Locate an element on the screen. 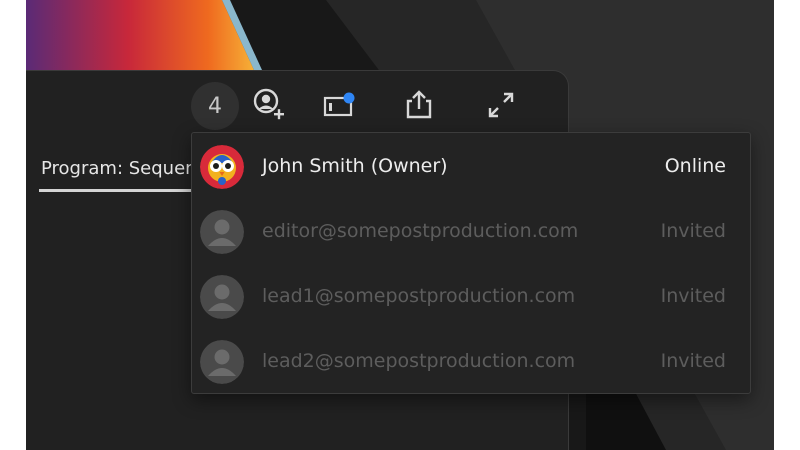  fullscreen-icon is located at coordinates (501, 105).